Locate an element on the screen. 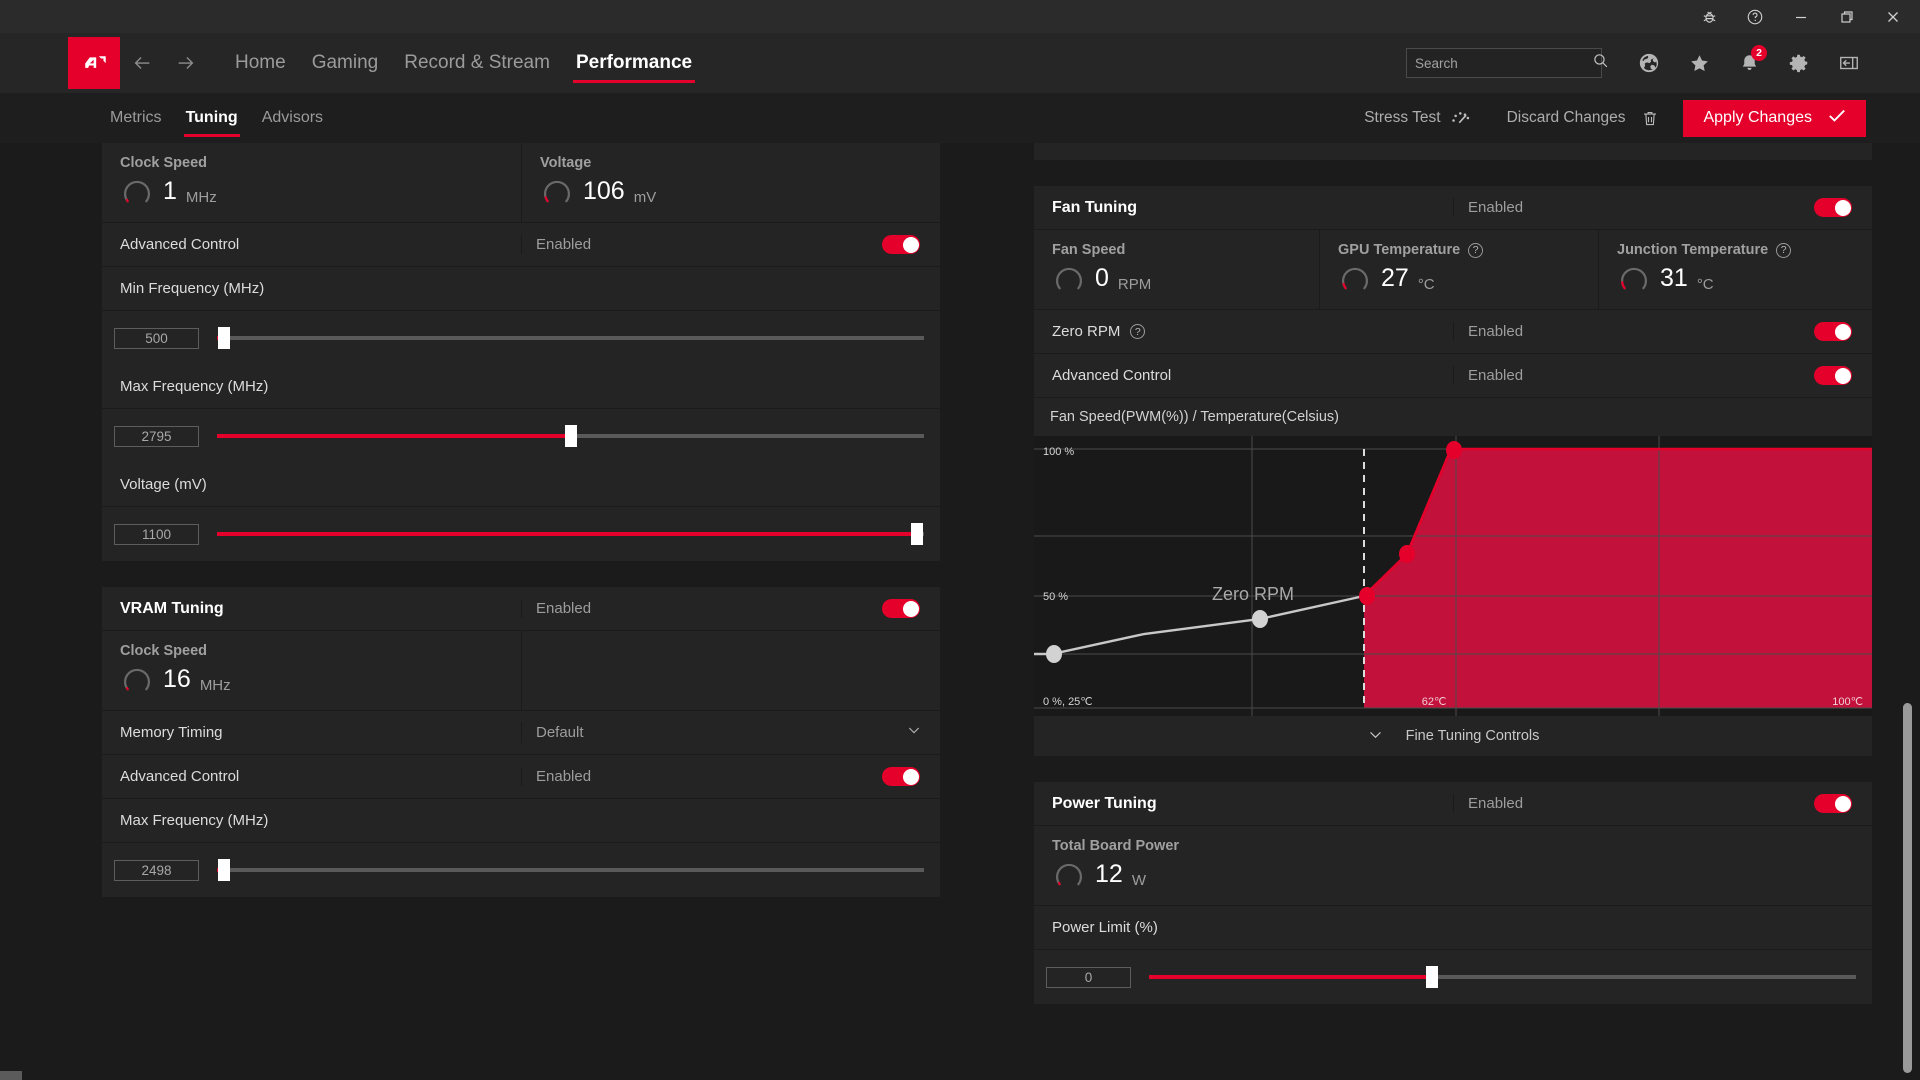  gpu-max-frequency-slider is located at coordinates (570, 436).